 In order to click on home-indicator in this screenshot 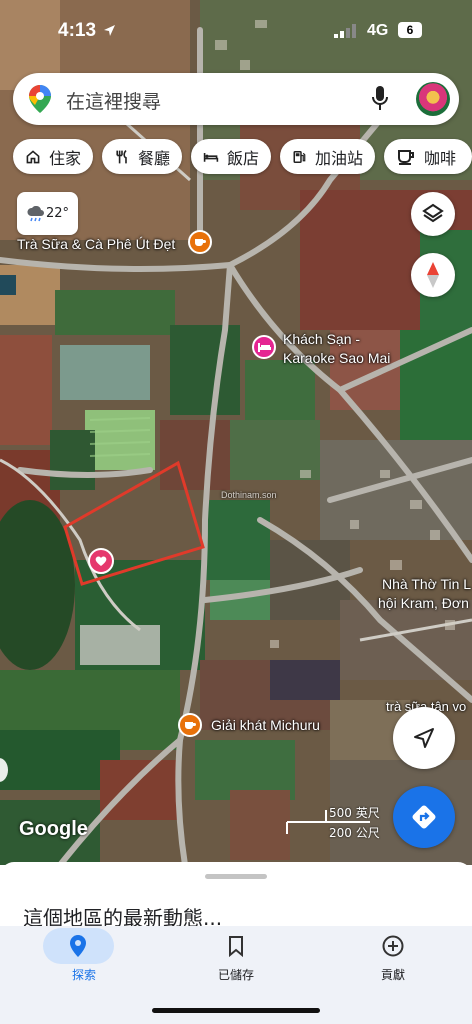, I will do `click(236, 1010)`.